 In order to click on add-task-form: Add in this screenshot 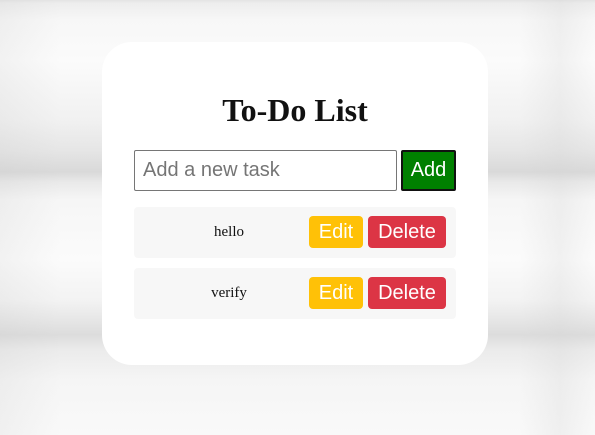, I will do `click(295, 171)`.